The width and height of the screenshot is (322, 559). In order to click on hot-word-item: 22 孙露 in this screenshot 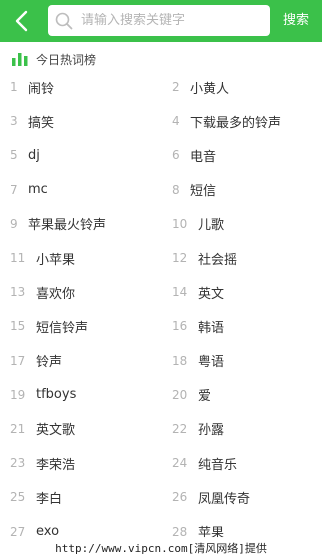, I will do `click(244, 429)`.